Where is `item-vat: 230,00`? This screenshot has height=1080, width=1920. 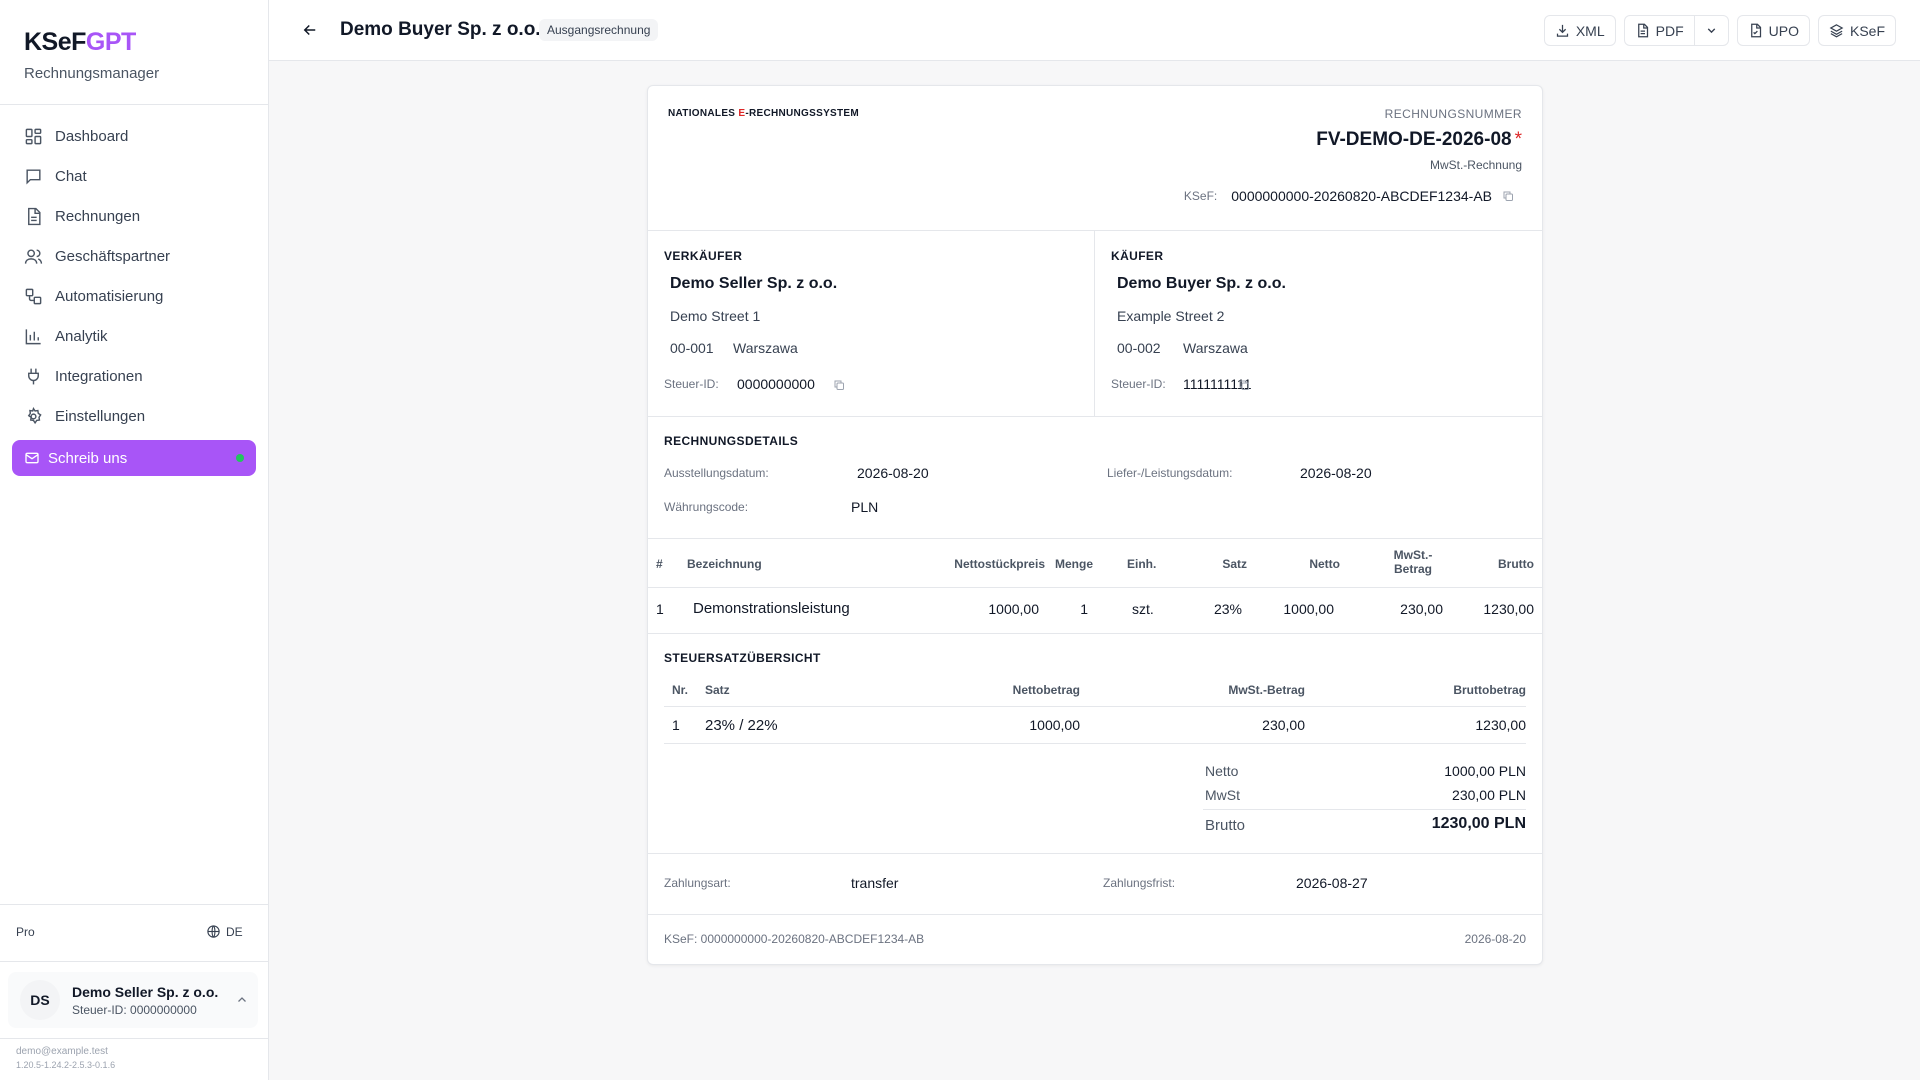 item-vat: 230,00 is located at coordinates (1421, 609).